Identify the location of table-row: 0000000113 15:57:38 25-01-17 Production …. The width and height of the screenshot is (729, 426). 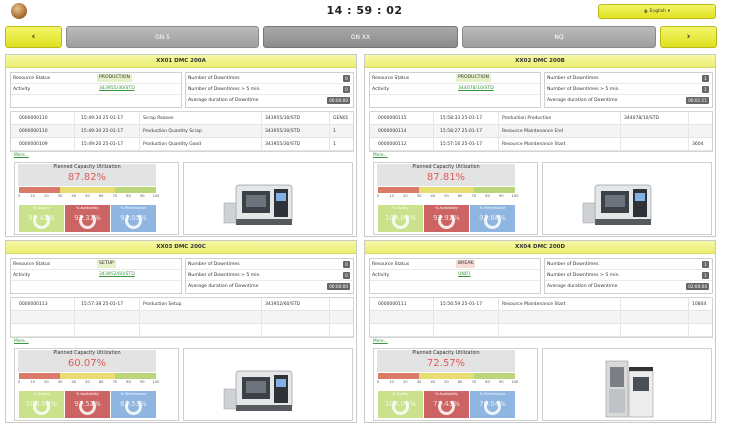
(182, 304).